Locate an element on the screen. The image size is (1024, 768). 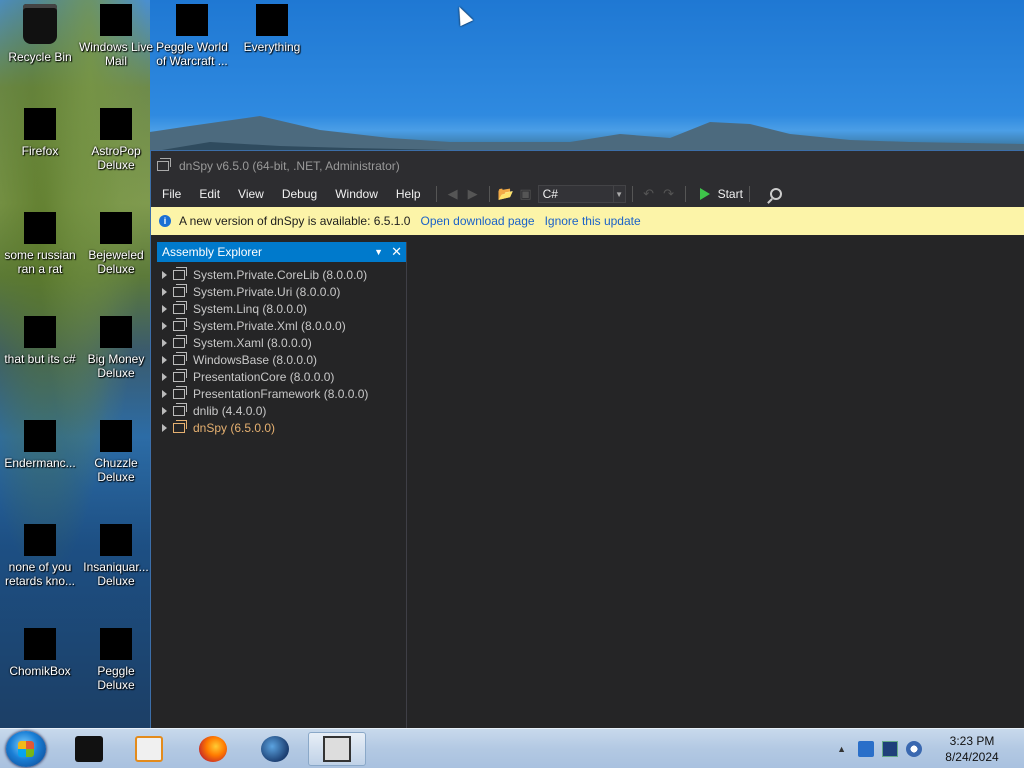
bejeweled-deluxe-icon is located at coordinates (116, 228).